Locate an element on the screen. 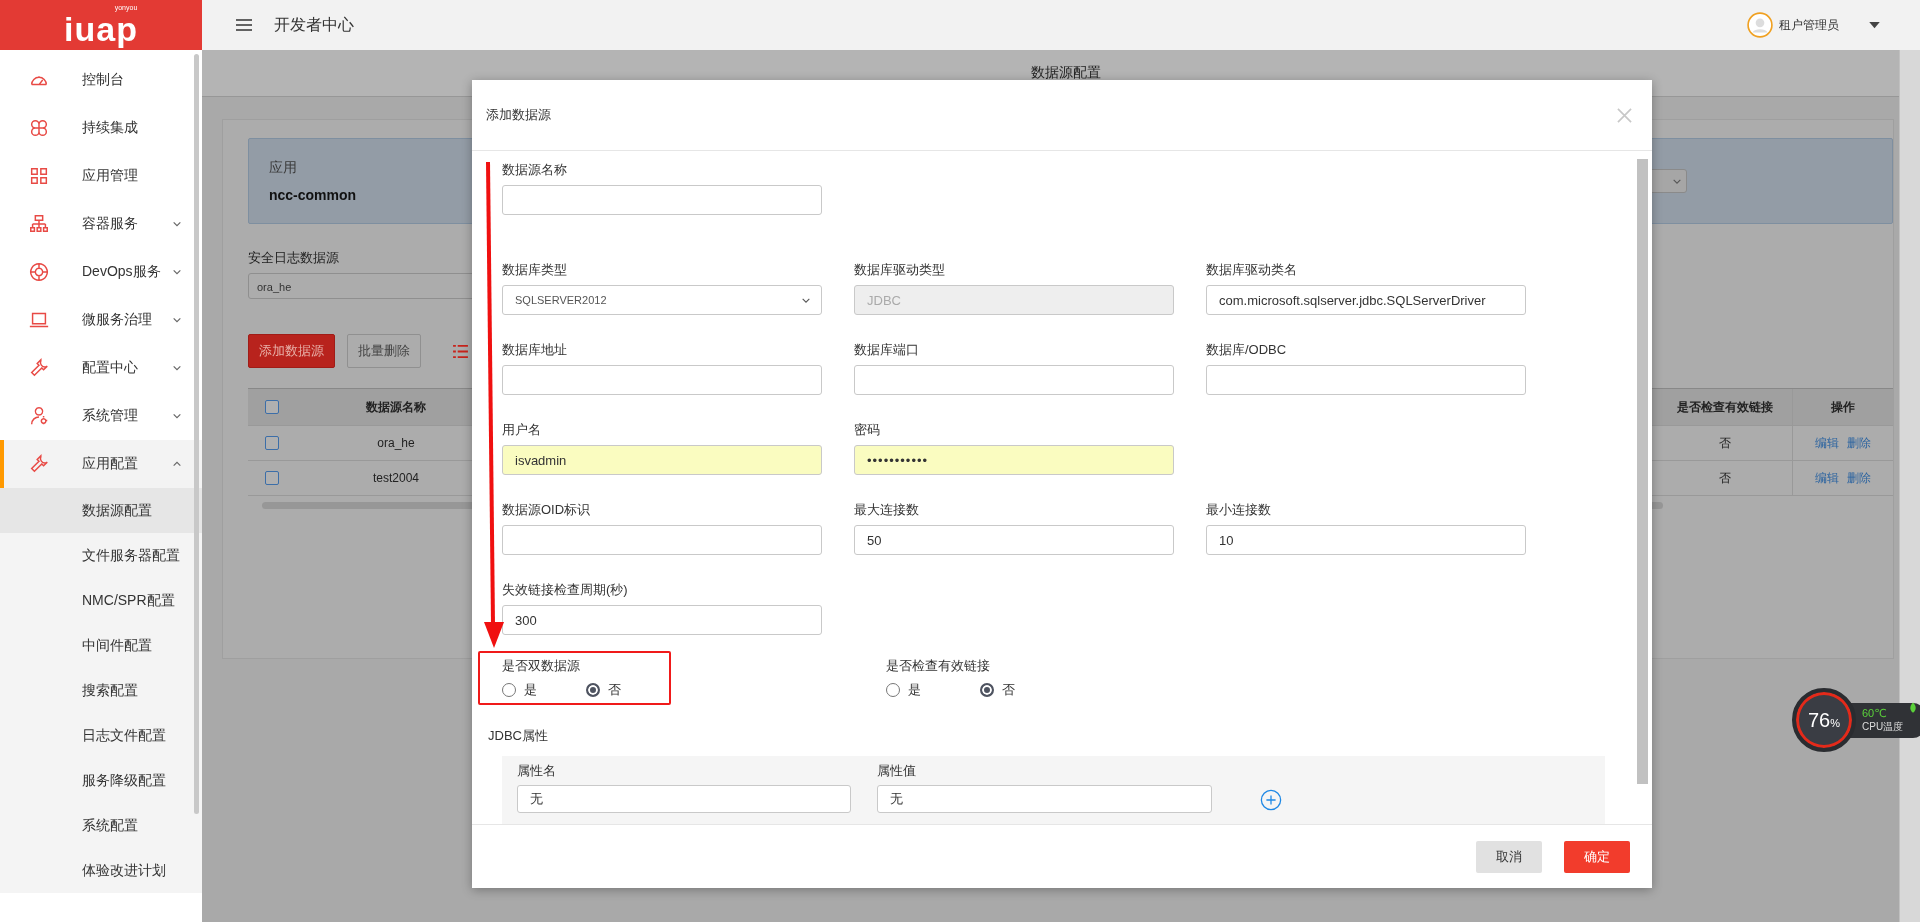 Image resolution: width=1920 pixels, height=922 pixels. app-value: ncc-common is located at coordinates (313, 195).